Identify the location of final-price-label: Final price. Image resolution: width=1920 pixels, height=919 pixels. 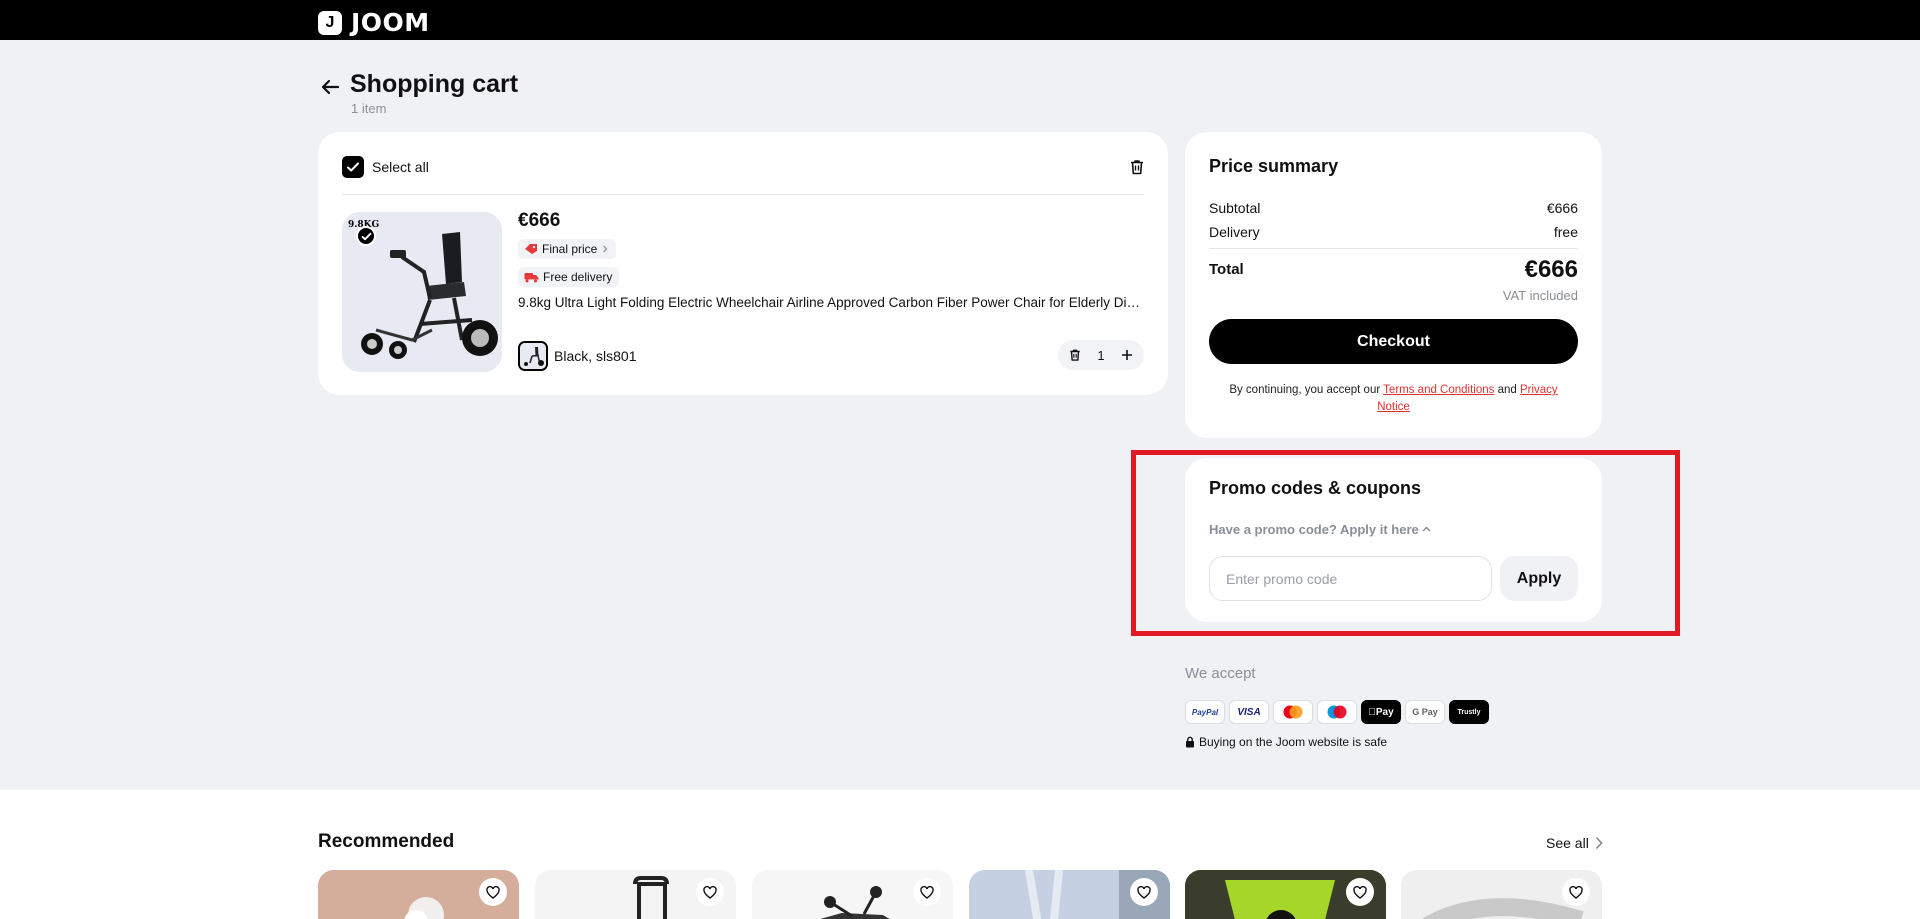
(570, 249).